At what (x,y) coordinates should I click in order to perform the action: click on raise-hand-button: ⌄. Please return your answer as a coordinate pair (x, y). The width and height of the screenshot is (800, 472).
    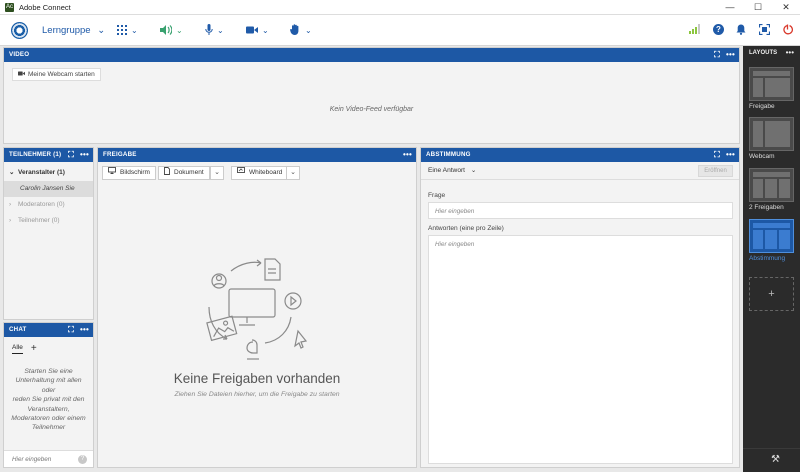
    Looking at the image, I should click on (301, 30).